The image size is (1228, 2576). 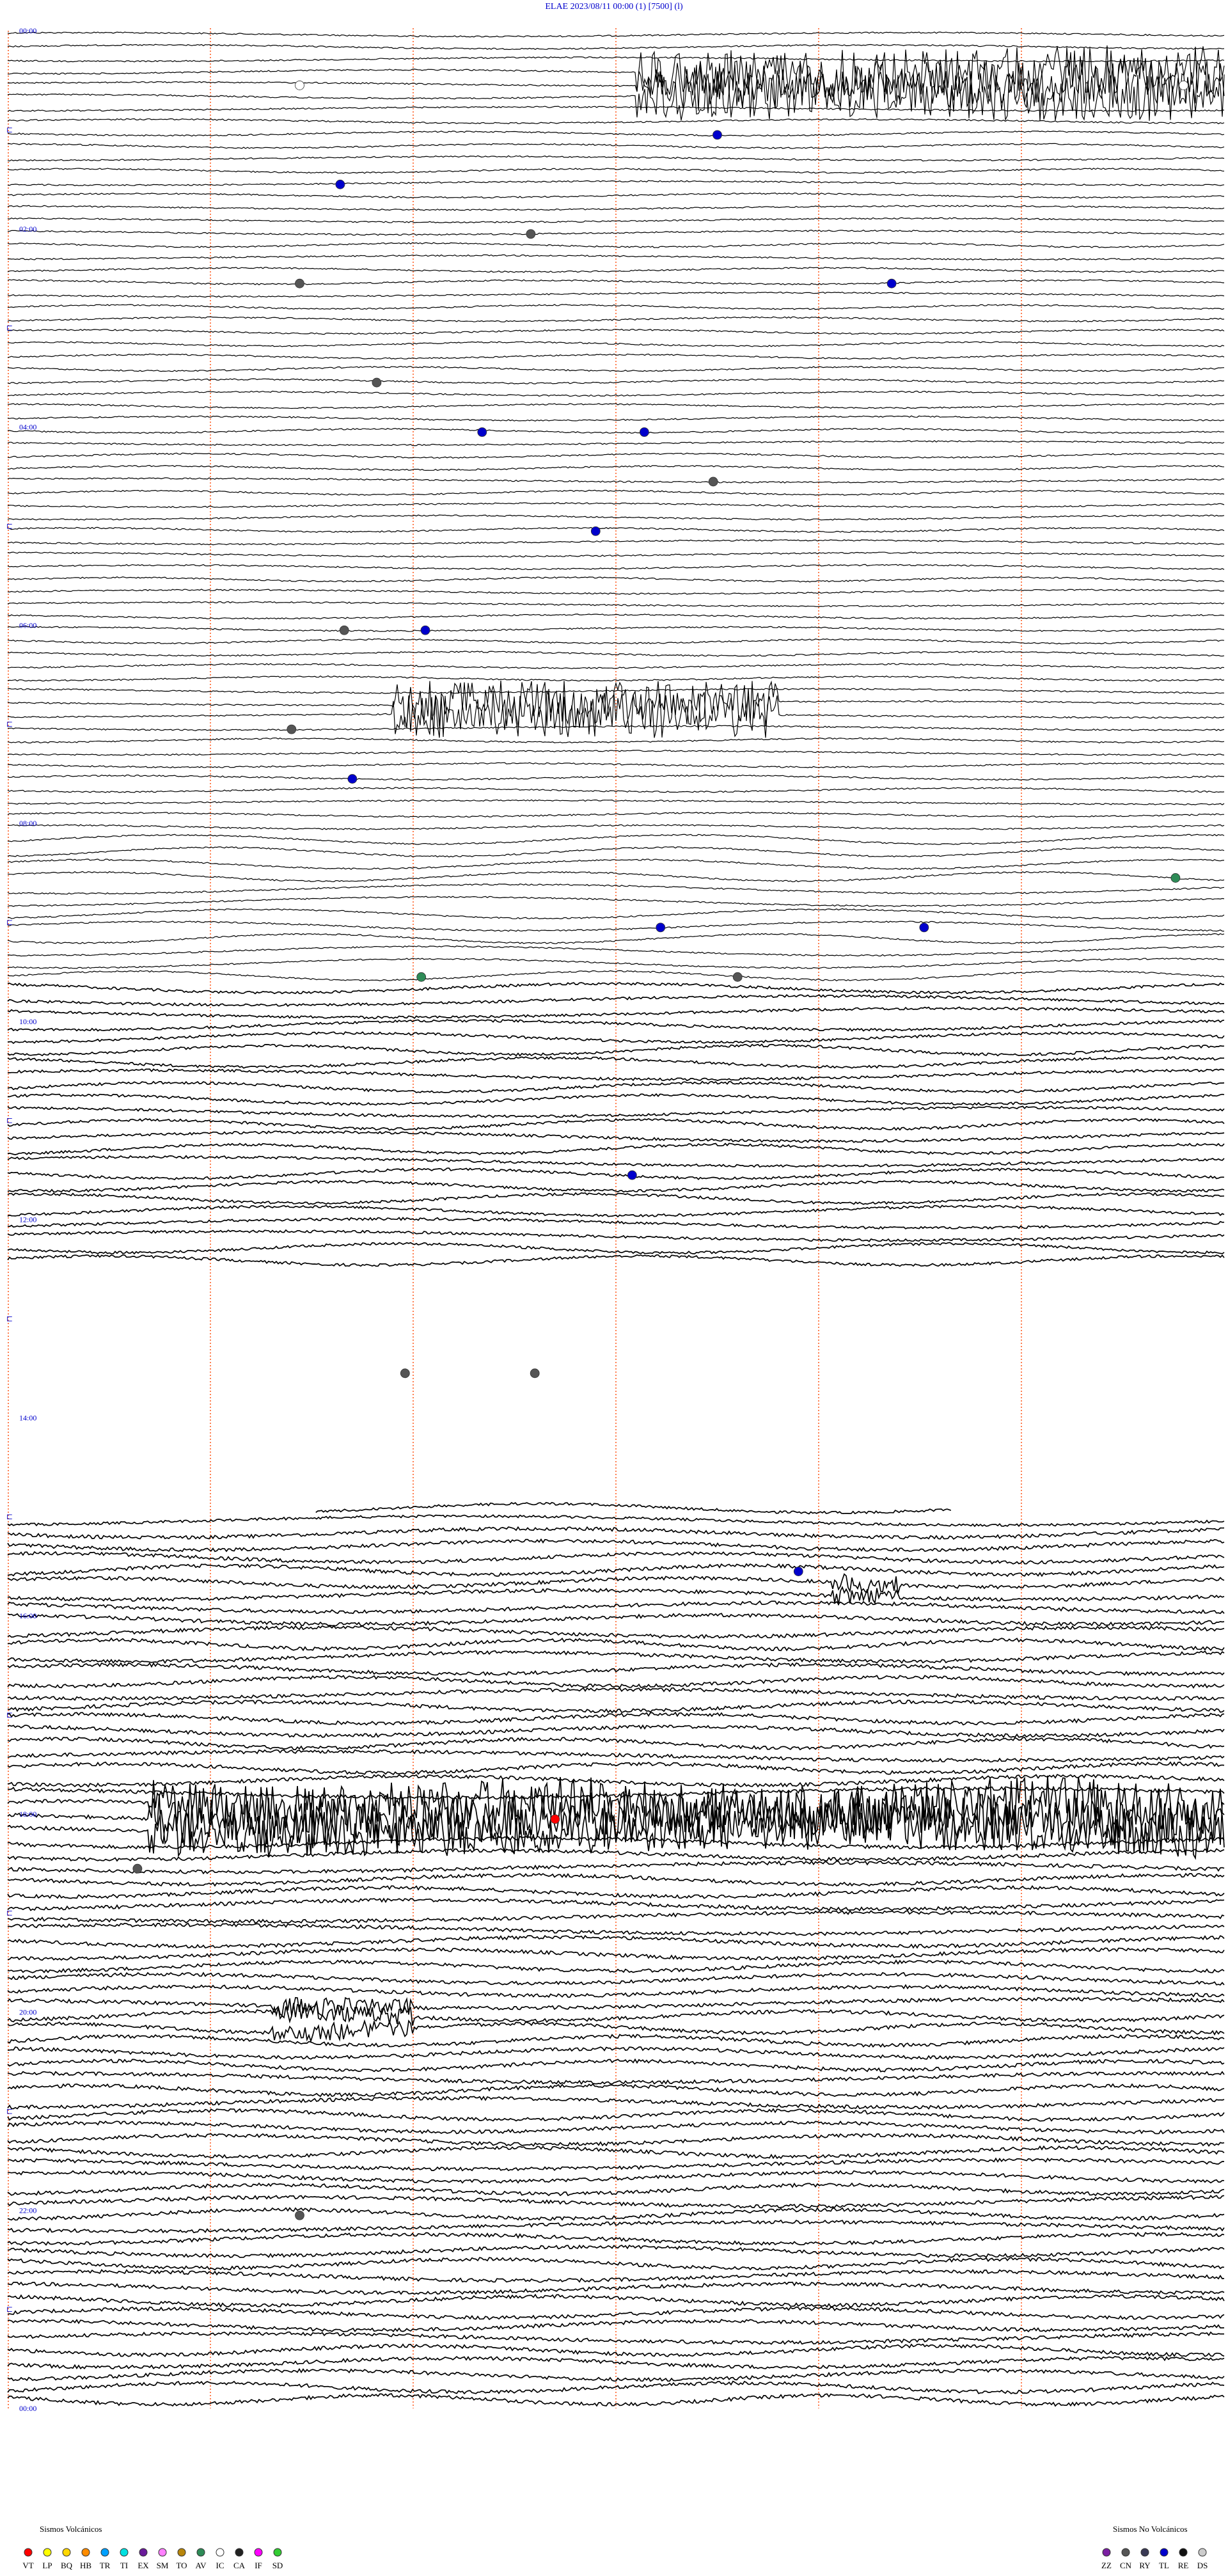 What do you see at coordinates (47, 2552) in the screenshot?
I see `legend-volcanic-swatch-lp` at bounding box center [47, 2552].